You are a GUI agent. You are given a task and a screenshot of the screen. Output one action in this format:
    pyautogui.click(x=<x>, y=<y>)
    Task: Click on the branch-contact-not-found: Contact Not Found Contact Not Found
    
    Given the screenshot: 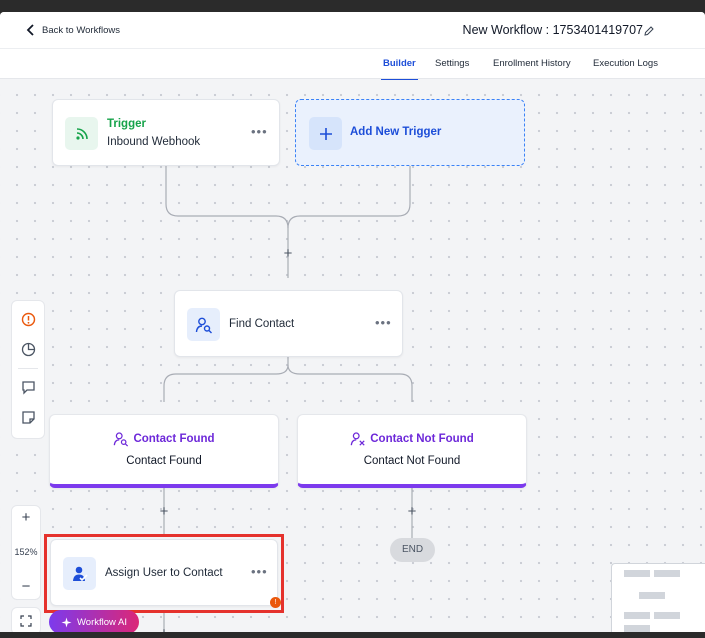 What is the action you would take?
    pyautogui.click(x=412, y=451)
    